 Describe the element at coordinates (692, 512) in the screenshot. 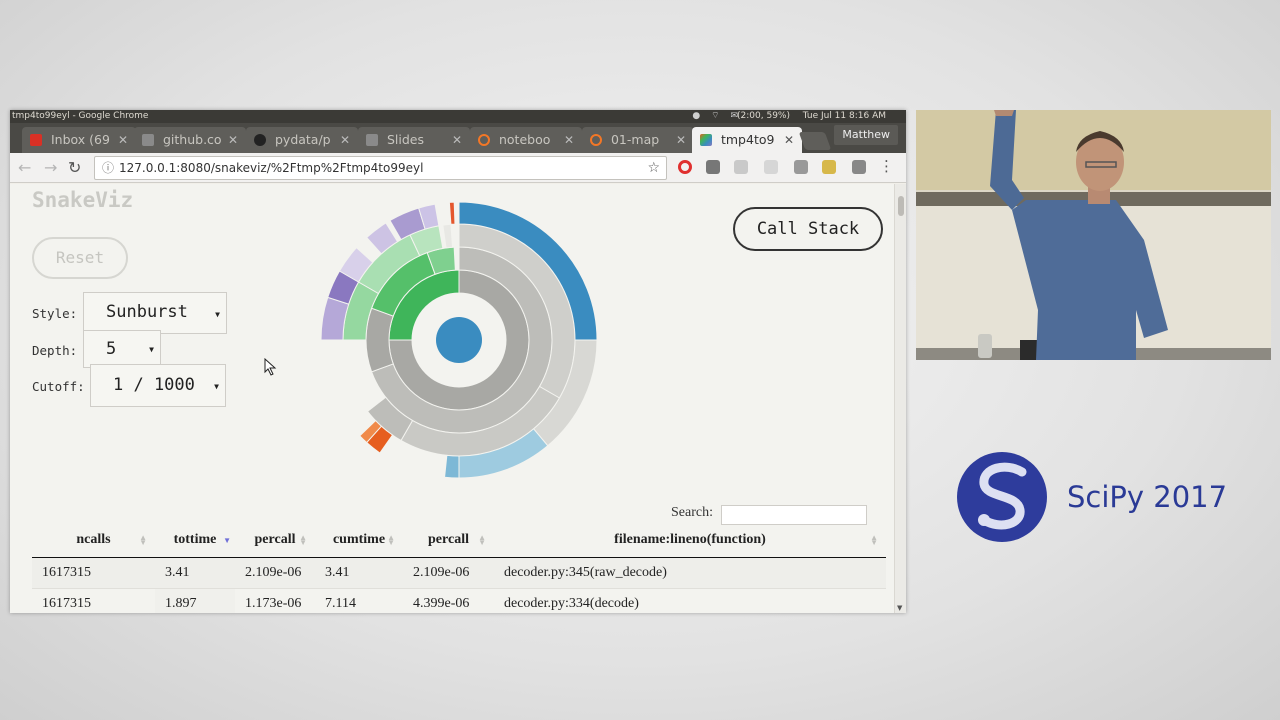

I see `search-label: Search:` at that location.